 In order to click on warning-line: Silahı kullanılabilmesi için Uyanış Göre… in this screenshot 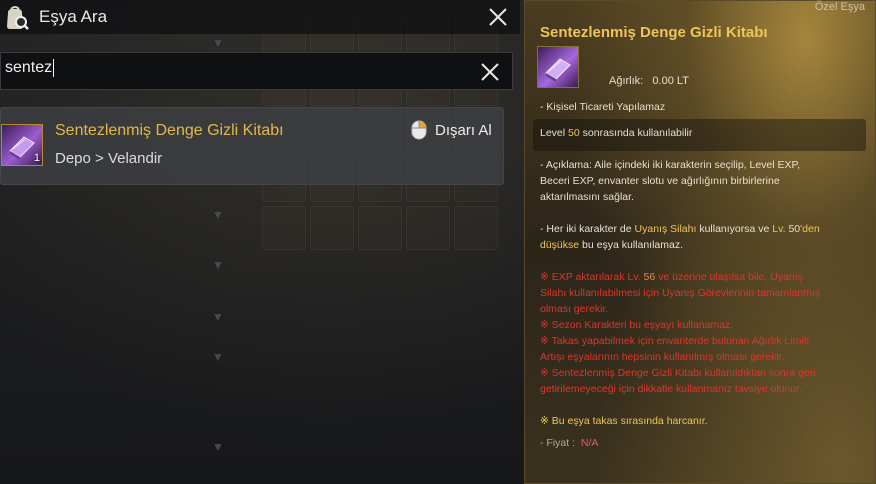, I will do `click(680, 293)`.